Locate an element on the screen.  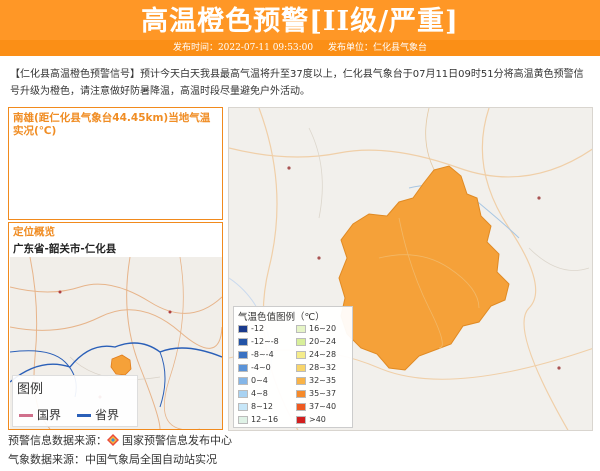
temp-legend-item: 24~28 is located at coordinates (316, 354).